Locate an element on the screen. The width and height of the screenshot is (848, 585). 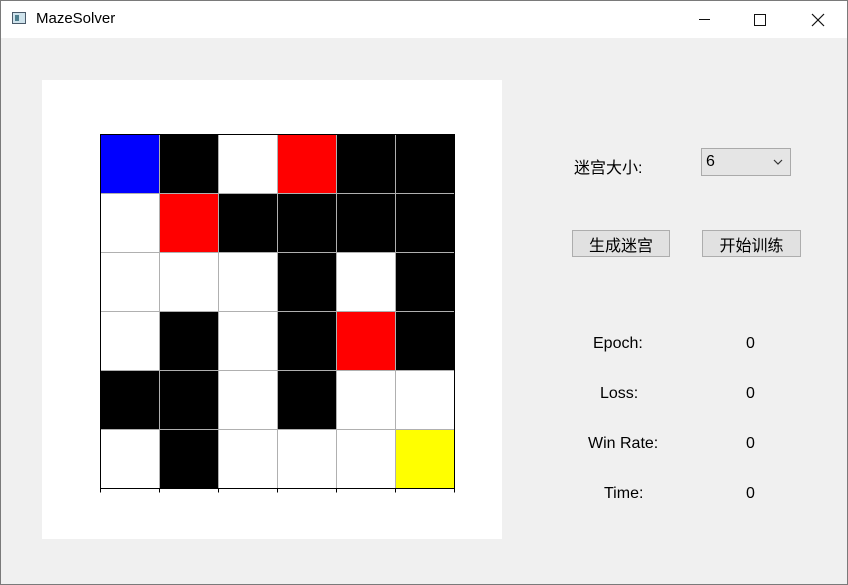
maze-size-label: 迷宫大小: is located at coordinates (608, 168).